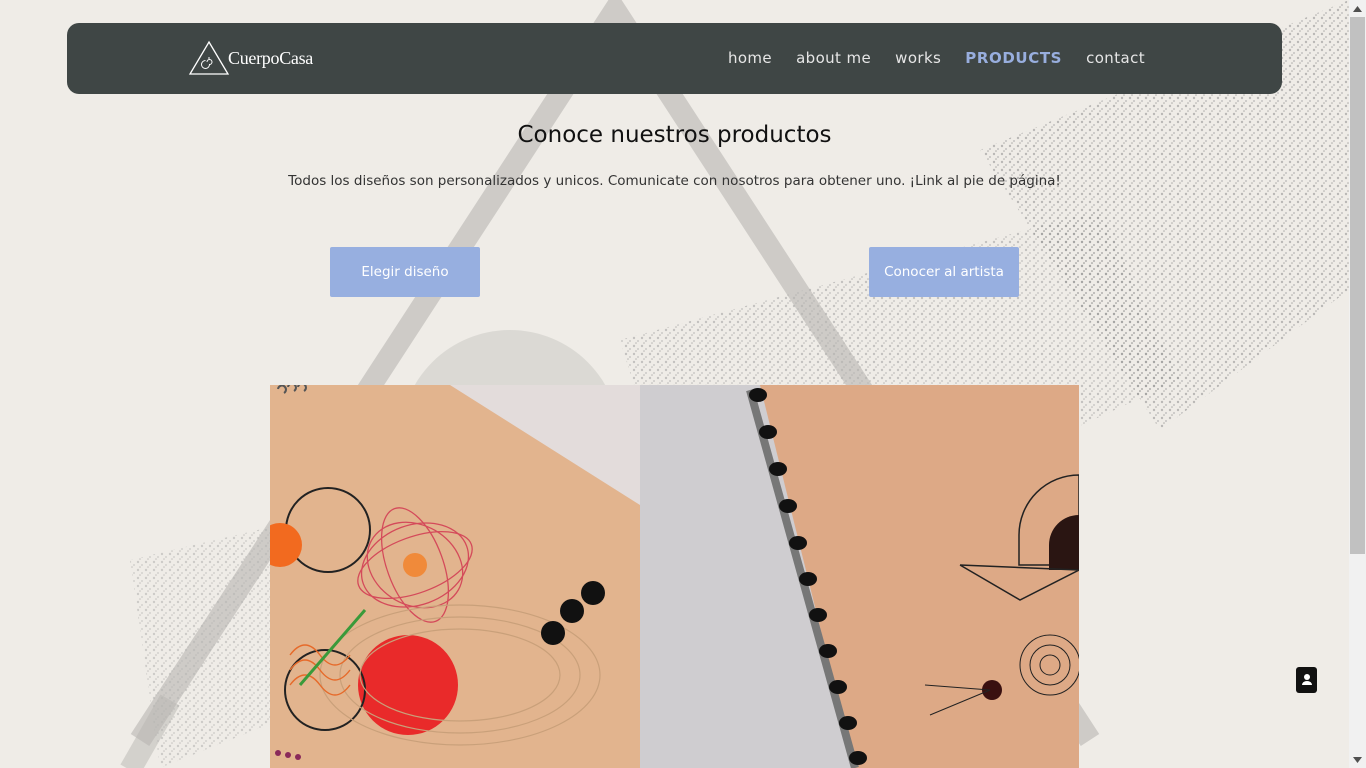  I want to click on scroll-down-arrow-icon, so click(1357, 759).